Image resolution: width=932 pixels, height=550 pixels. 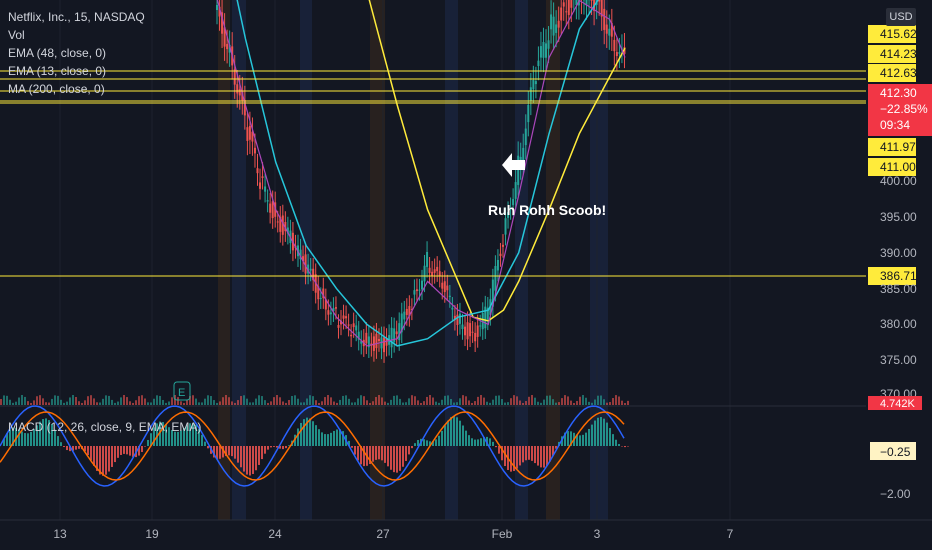 I want to click on y-tick-label: 390.00, so click(x=898, y=253).